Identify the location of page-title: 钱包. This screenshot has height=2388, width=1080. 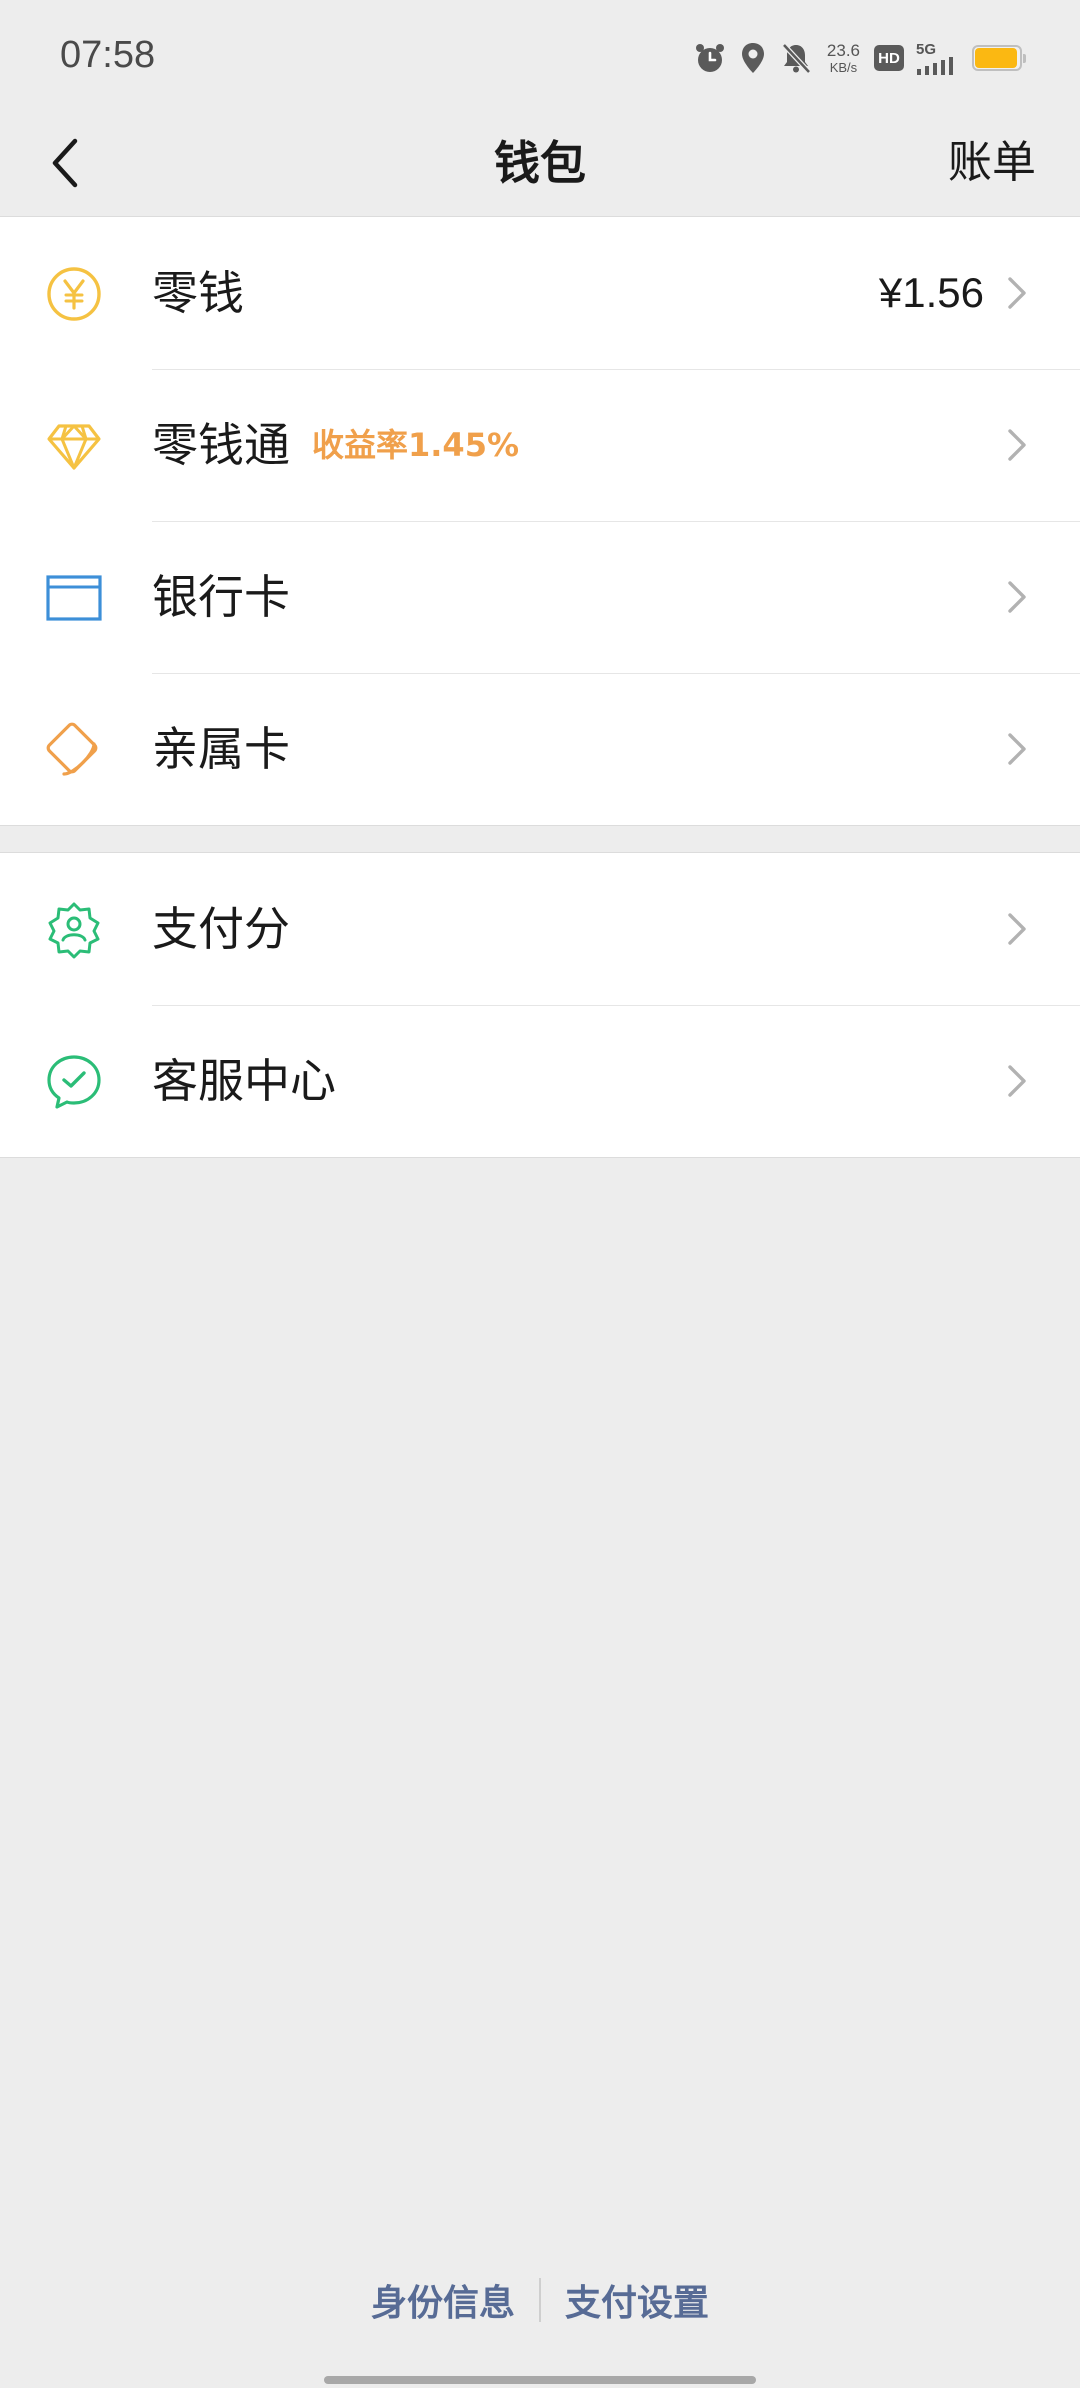
(540, 163).